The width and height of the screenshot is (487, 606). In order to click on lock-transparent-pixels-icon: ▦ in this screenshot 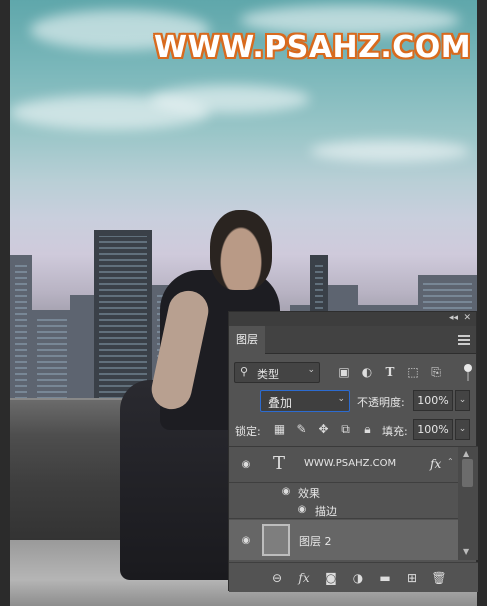, I will do `click(279, 429)`.